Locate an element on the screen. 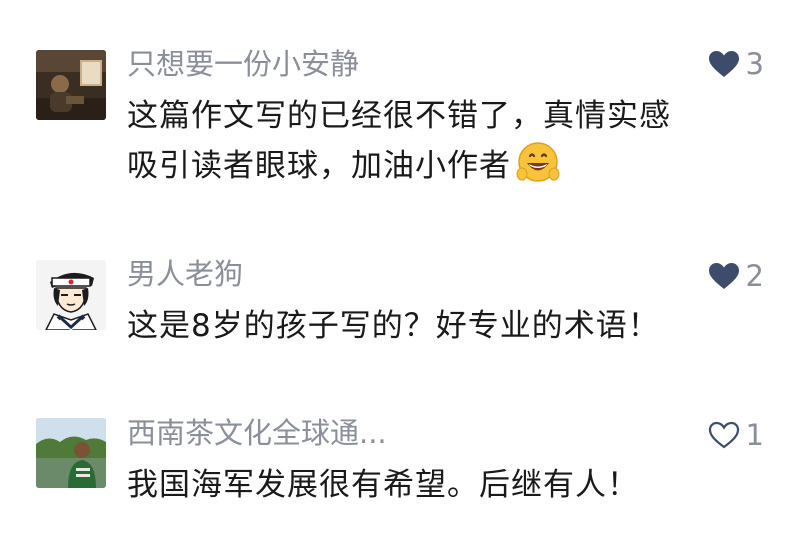 Image resolution: width=800 pixels, height=542 pixels. comment-text-line-with-emoji: 吸引读者眼球，加油小作者 is located at coordinates (447, 170).